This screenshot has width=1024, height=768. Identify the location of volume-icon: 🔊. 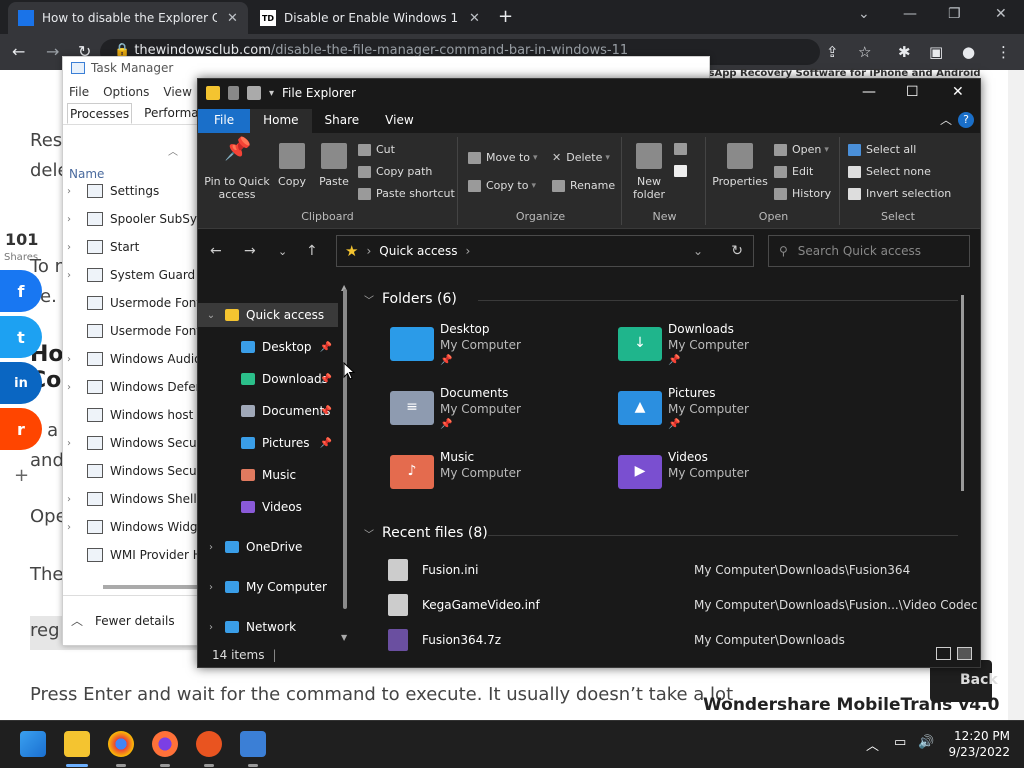
(926, 742).